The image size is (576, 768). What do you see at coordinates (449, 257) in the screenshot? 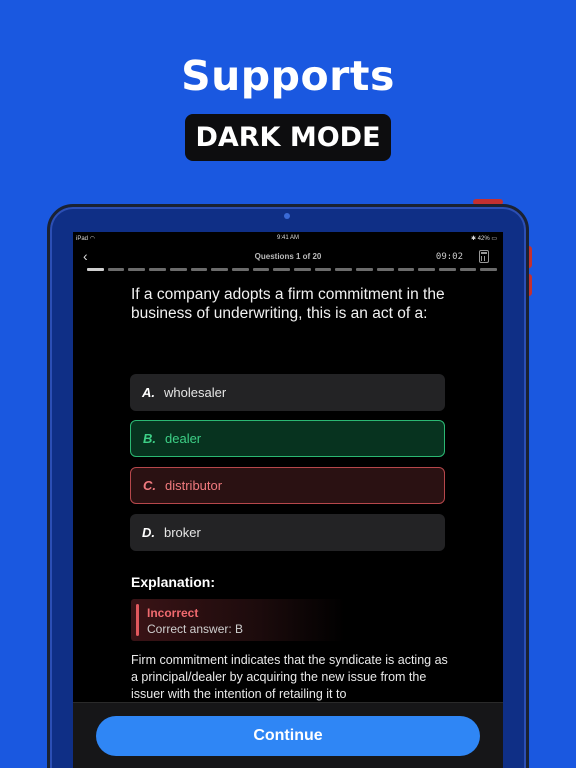
I see `timer: 09:02` at bounding box center [449, 257].